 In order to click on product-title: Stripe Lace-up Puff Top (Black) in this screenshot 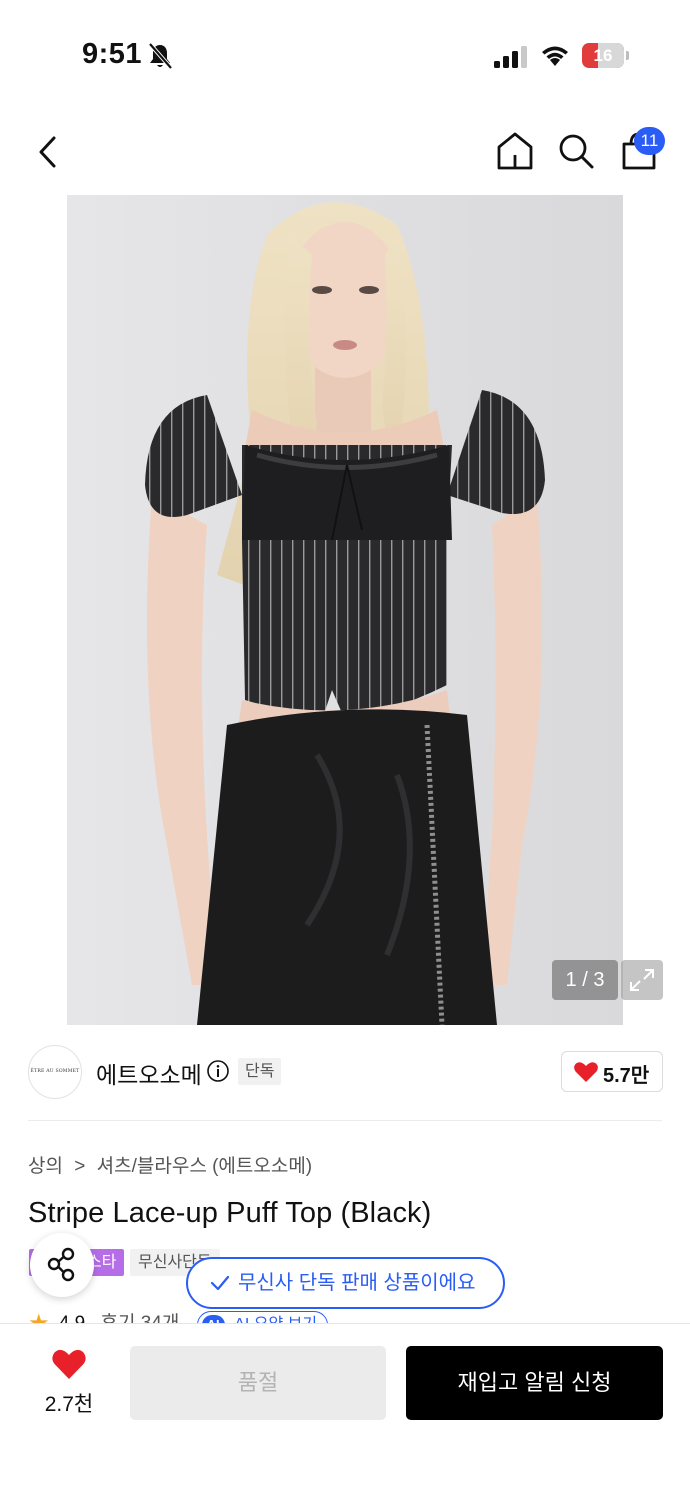, I will do `click(230, 1213)`.